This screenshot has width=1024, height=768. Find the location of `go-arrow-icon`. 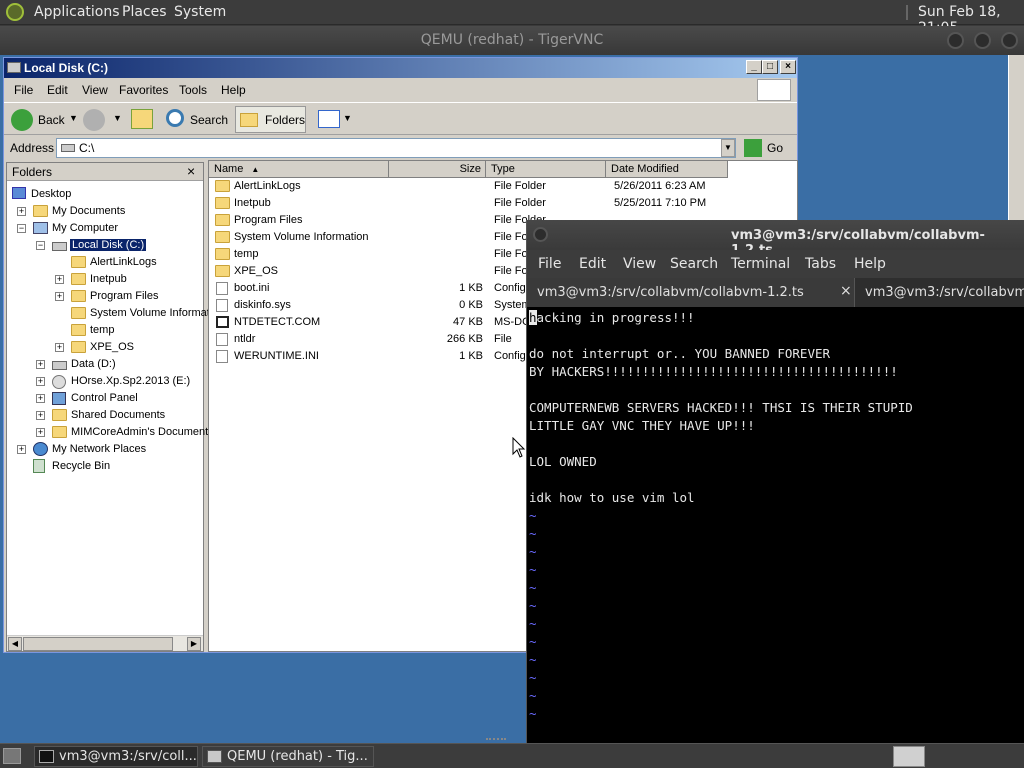

go-arrow-icon is located at coordinates (753, 148).